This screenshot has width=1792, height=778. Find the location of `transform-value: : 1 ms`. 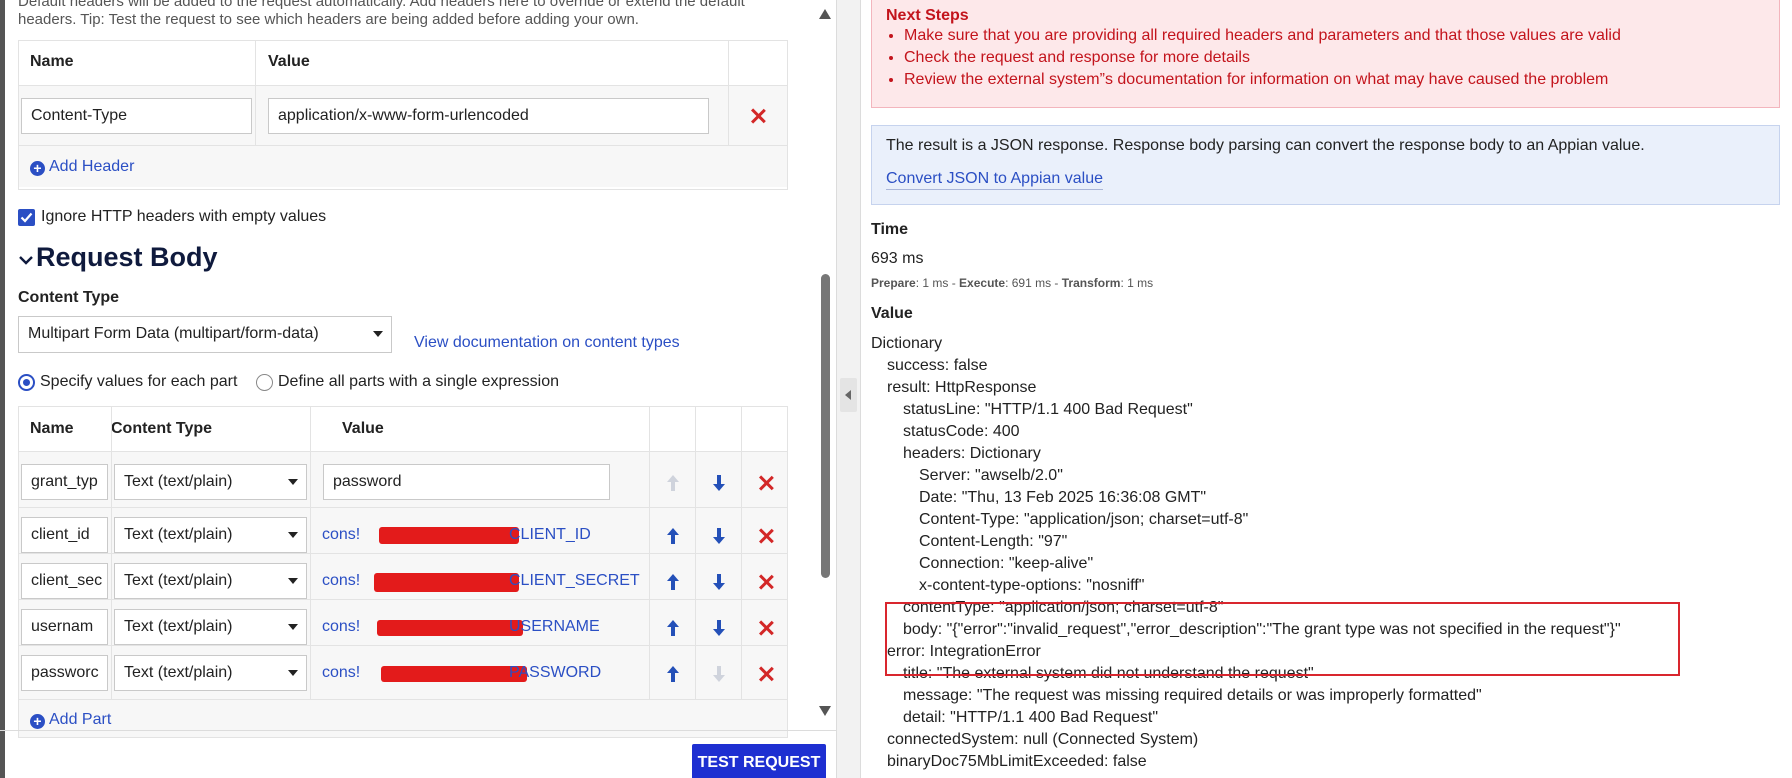

transform-value: : 1 ms is located at coordinates (1137, 283).